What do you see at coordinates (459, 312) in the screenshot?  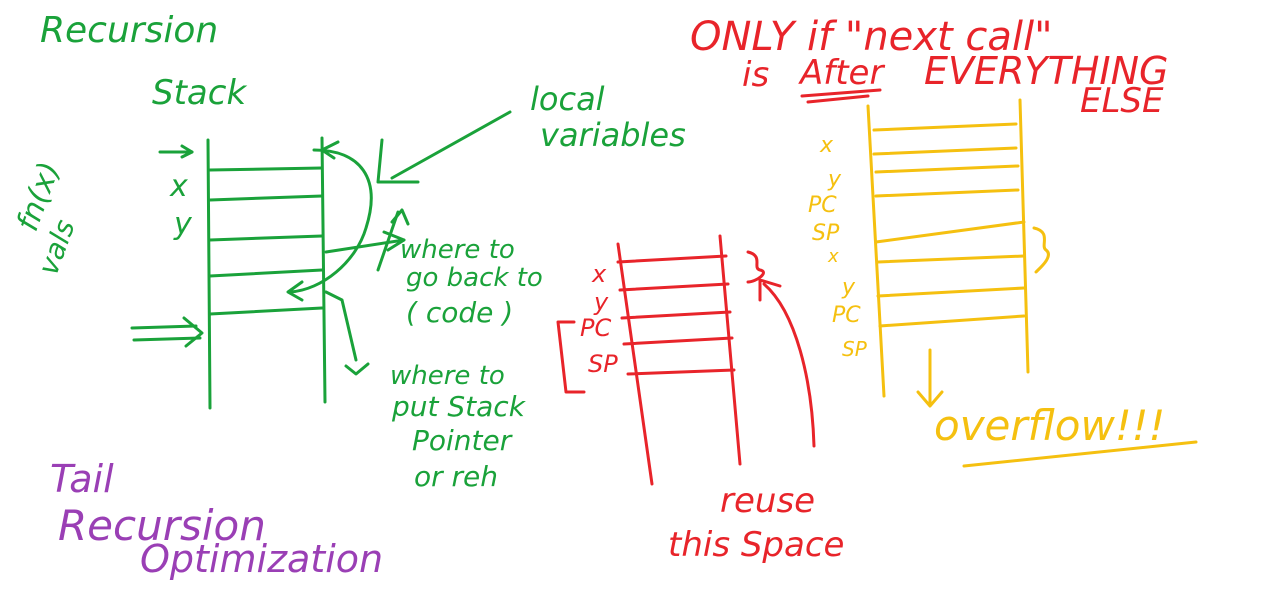 I see `where-back-line-3: ( code )` at bounding box center [459, 312].